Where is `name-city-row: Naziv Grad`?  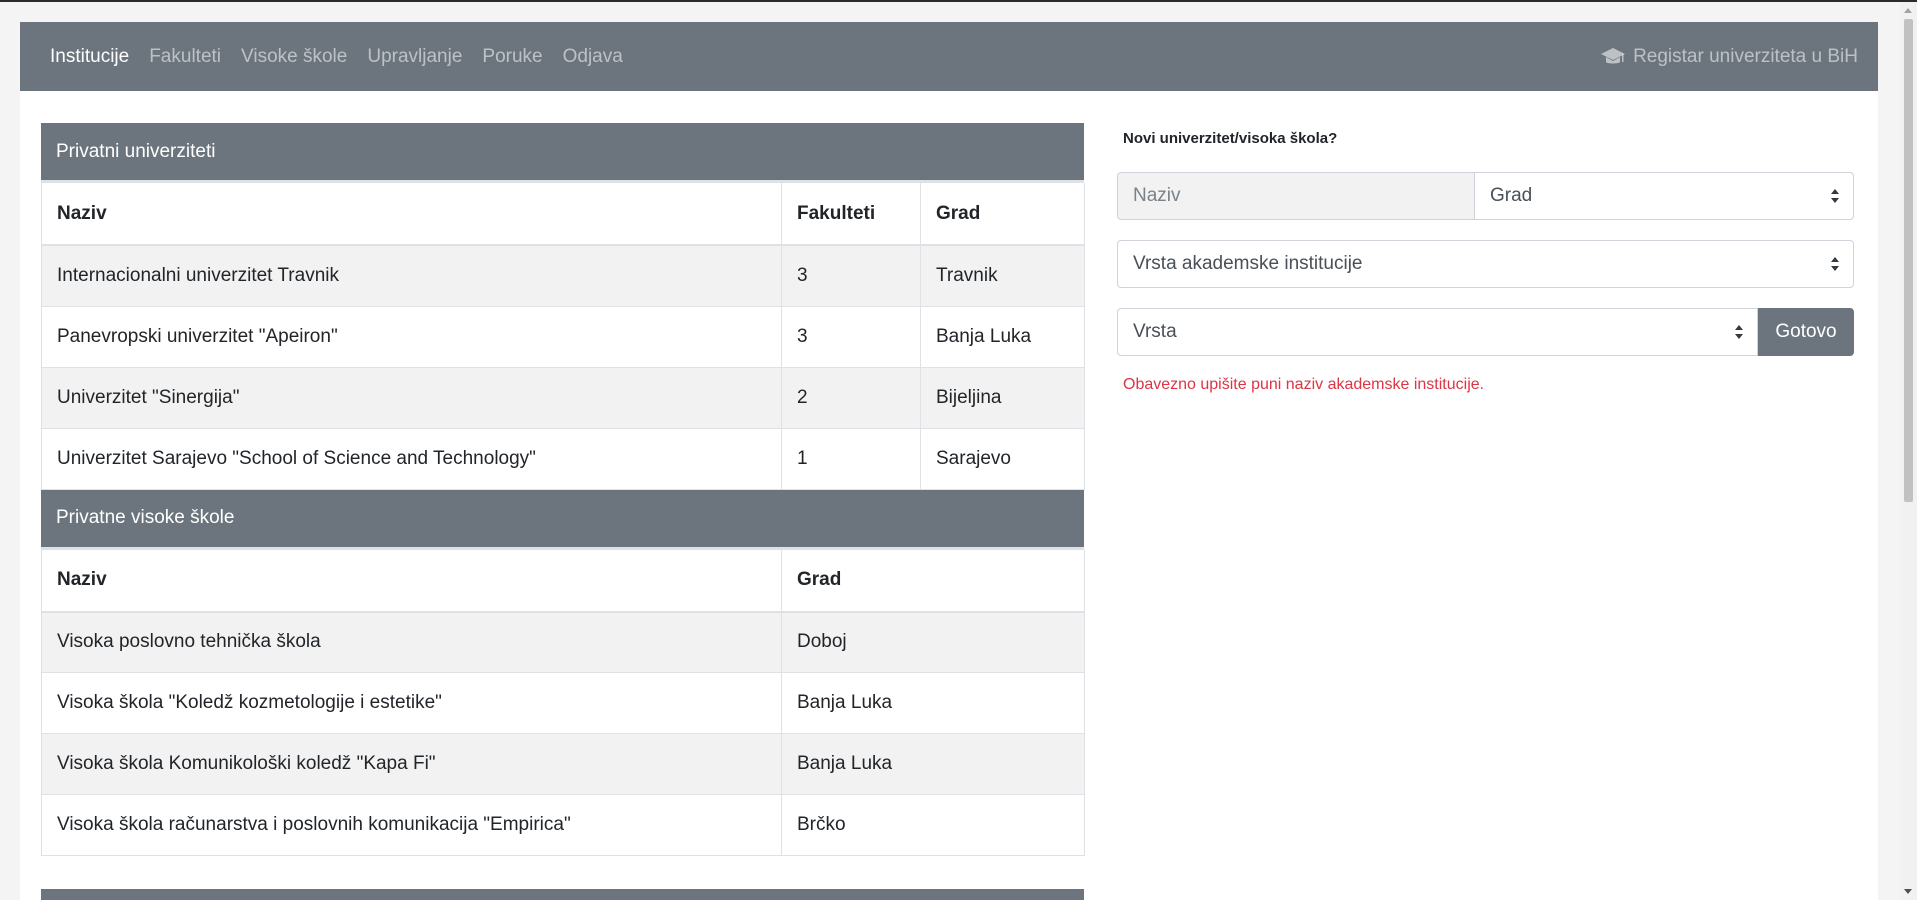 name-city-row: Naziv Grad is located at coordinates (1485, 196).